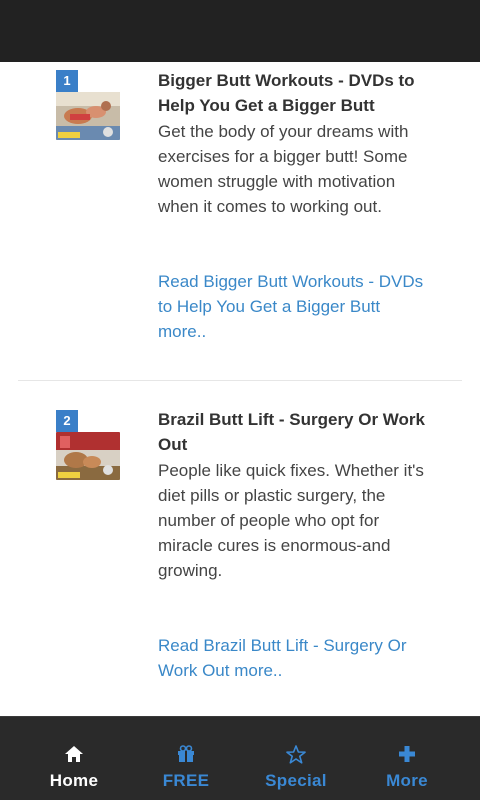 The height and width of the screenshot is (801, 480). Describe the element at coordinates (240, 31) in the screenshot. I see `status-bar` at that location.